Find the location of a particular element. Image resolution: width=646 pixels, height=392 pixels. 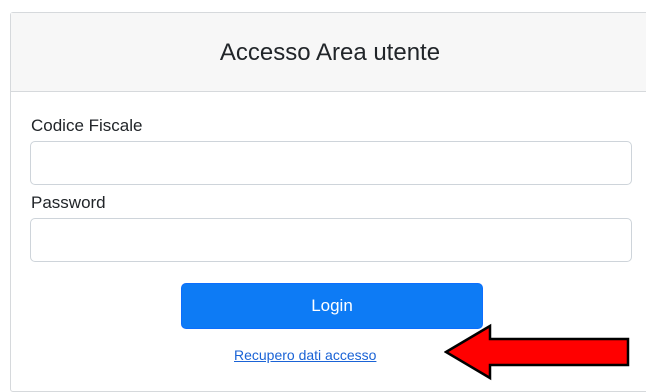

codice-fiscale-input is located at coordinates (331, 163).